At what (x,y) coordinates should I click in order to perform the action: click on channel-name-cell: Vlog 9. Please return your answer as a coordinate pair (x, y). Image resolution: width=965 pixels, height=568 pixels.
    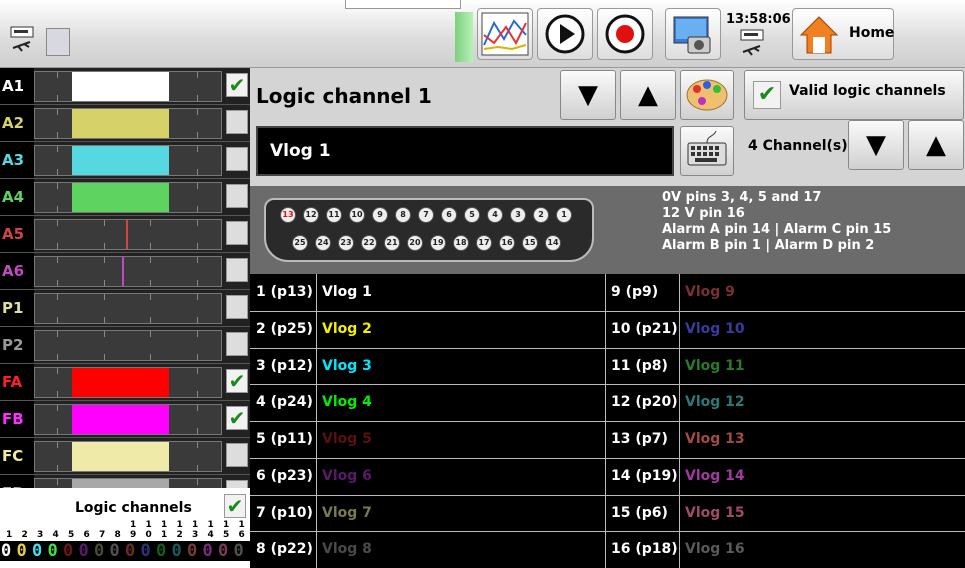
    Looking at the image, I should click on (822, 292).